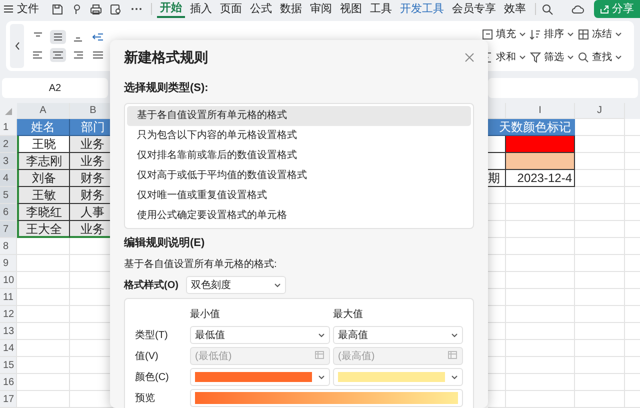 The width and height of the screenshot is (640, 408). Describe the element at coordinates (43, 111) in the screenshot. I see `column-header: A` at that location.